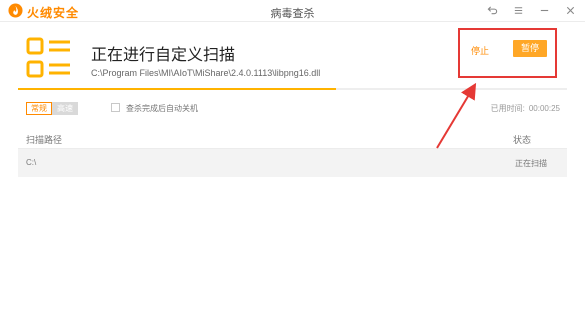 The height and width of the screenshot is (322, 585). I want to click on column-header-status: 状态, so click(521, 140).